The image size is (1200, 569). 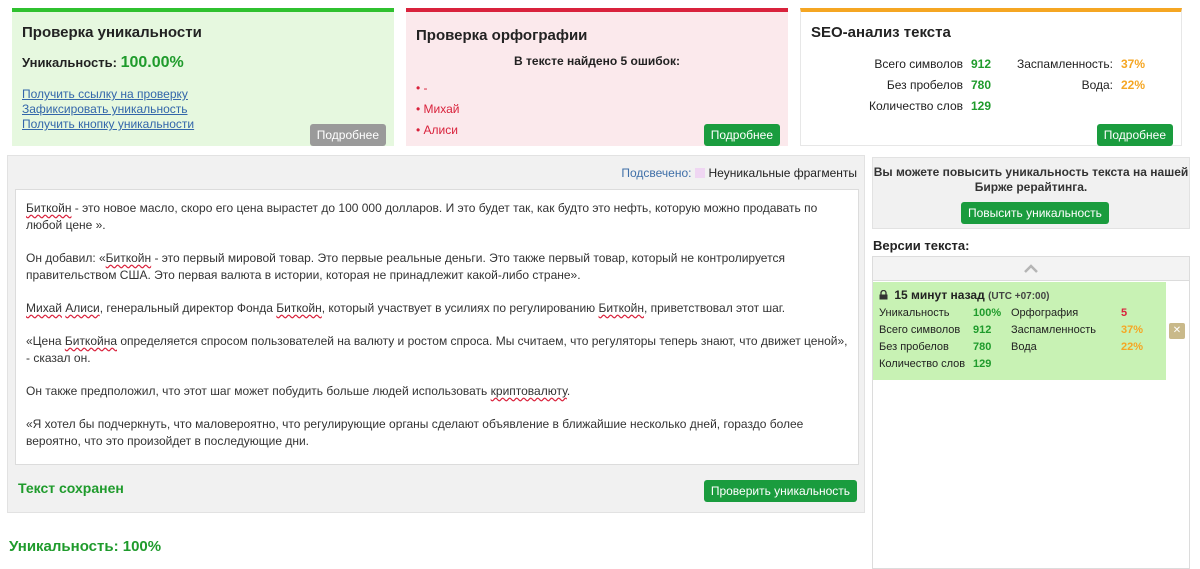 I want to click on spelling-error-word: криптовалюту, so click(x=529, y=391).